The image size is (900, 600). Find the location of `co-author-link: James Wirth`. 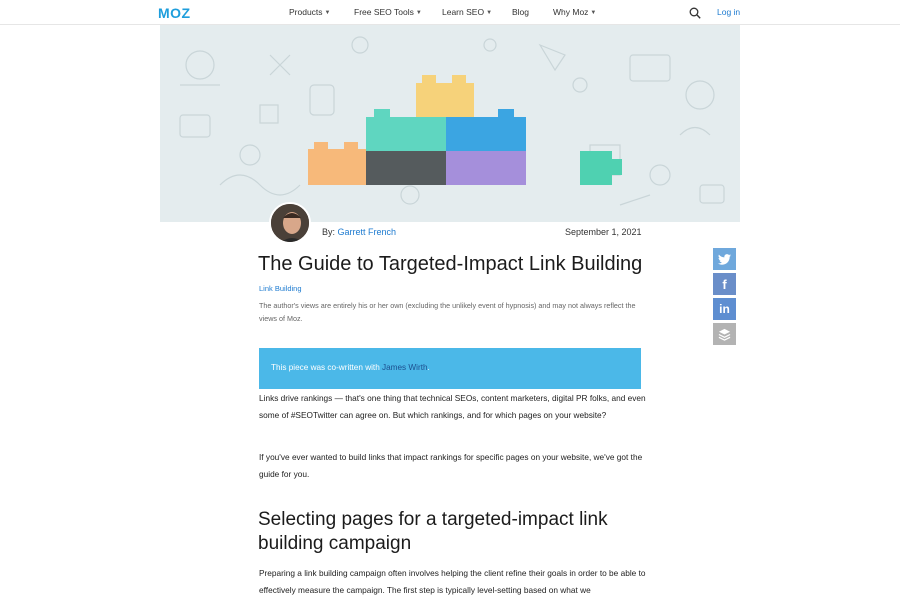

co-author-link: James Wirth is located at coordinates (405, 367).